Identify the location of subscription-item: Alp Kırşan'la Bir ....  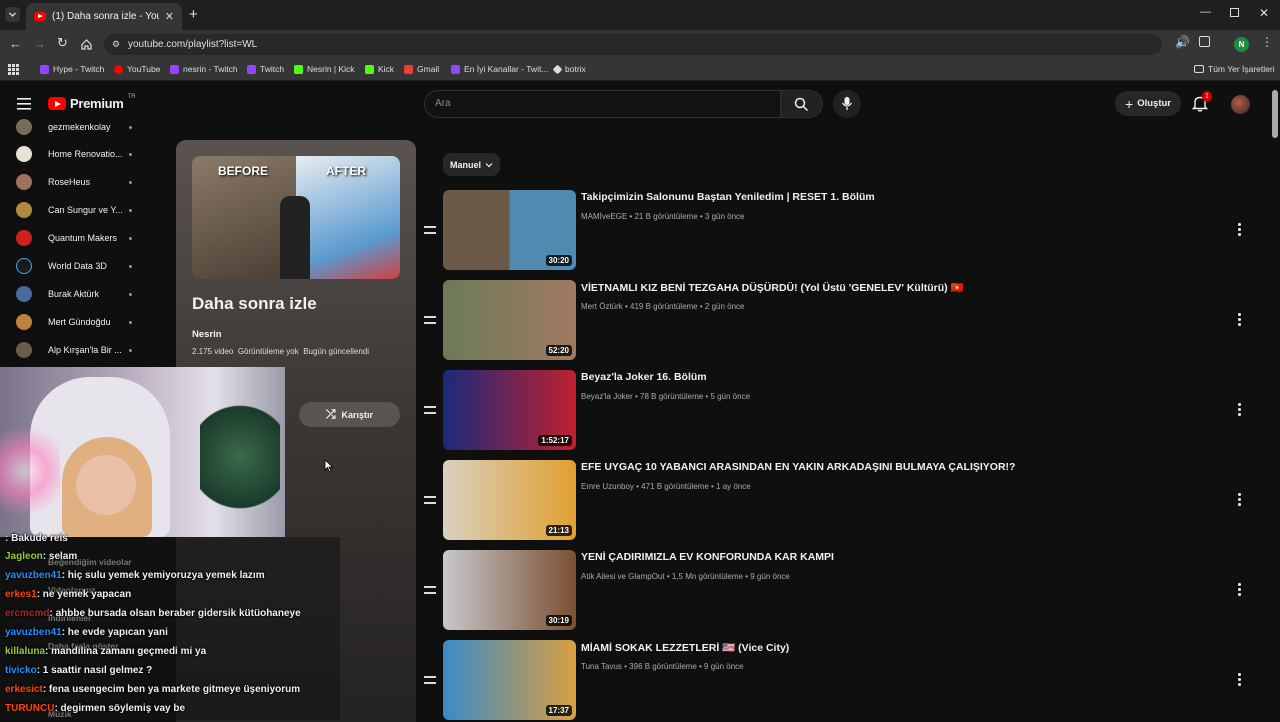
(74, 350).